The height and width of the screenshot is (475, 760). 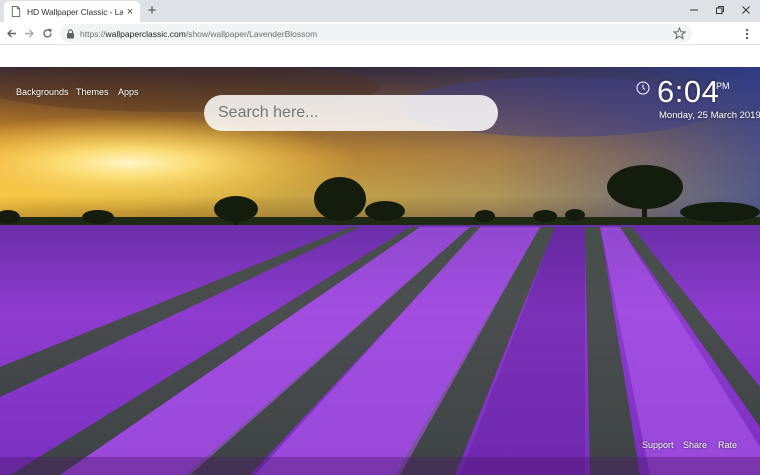 I want to click on browser-tab: HD Wallpaper Classic - Lavender ×, so click(x=72, y=11).